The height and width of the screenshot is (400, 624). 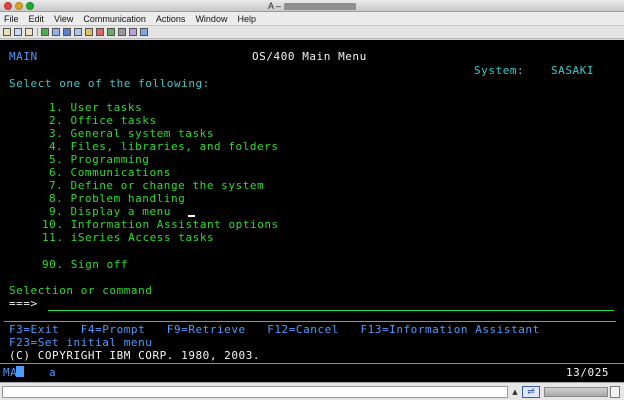 What do you see at coordinates (576, 392) in the screenshot?
I see `activity-indicator` at bounding box center [576, 392].